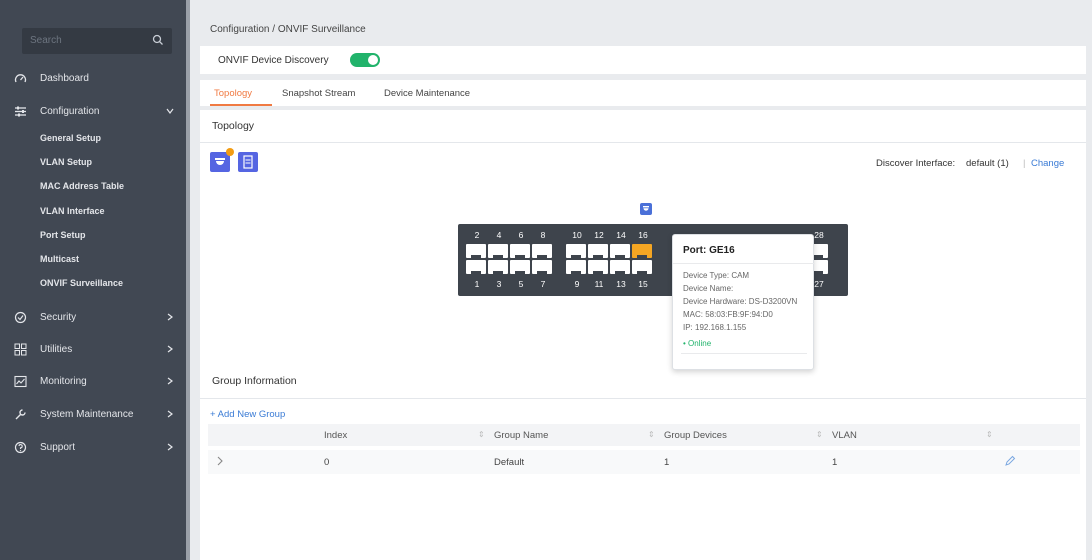 The width and height of the screenshot is (1092, 560). What do you see at coordinates (82, 190) in the screenshot?
I see `sub-mac-address-table: MAC Address Table` at bounding box center [82, 190].